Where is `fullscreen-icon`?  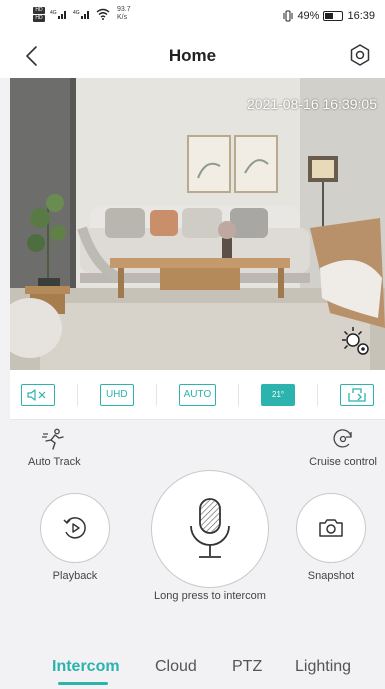
fullscreen-icon is located at coordinates (357, 394).